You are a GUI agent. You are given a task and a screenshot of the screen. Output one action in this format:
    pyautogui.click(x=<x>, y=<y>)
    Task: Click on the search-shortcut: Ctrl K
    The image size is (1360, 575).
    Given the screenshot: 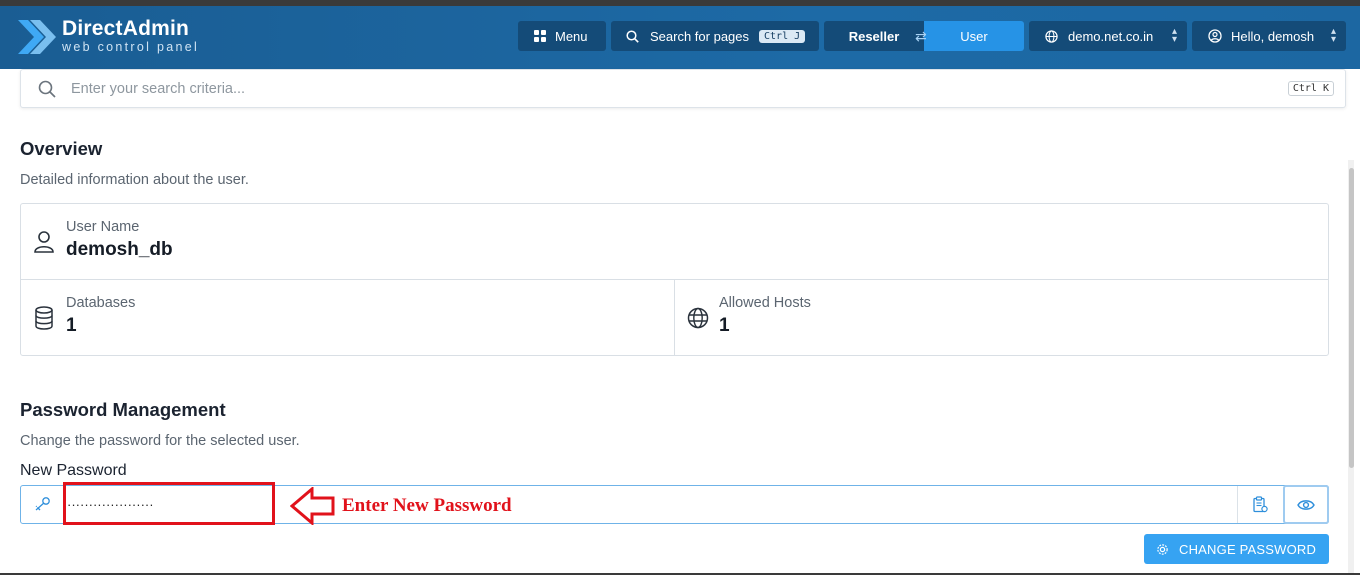 What is the action you would take?
    pyautogui.click(x=1310, y=88)
    